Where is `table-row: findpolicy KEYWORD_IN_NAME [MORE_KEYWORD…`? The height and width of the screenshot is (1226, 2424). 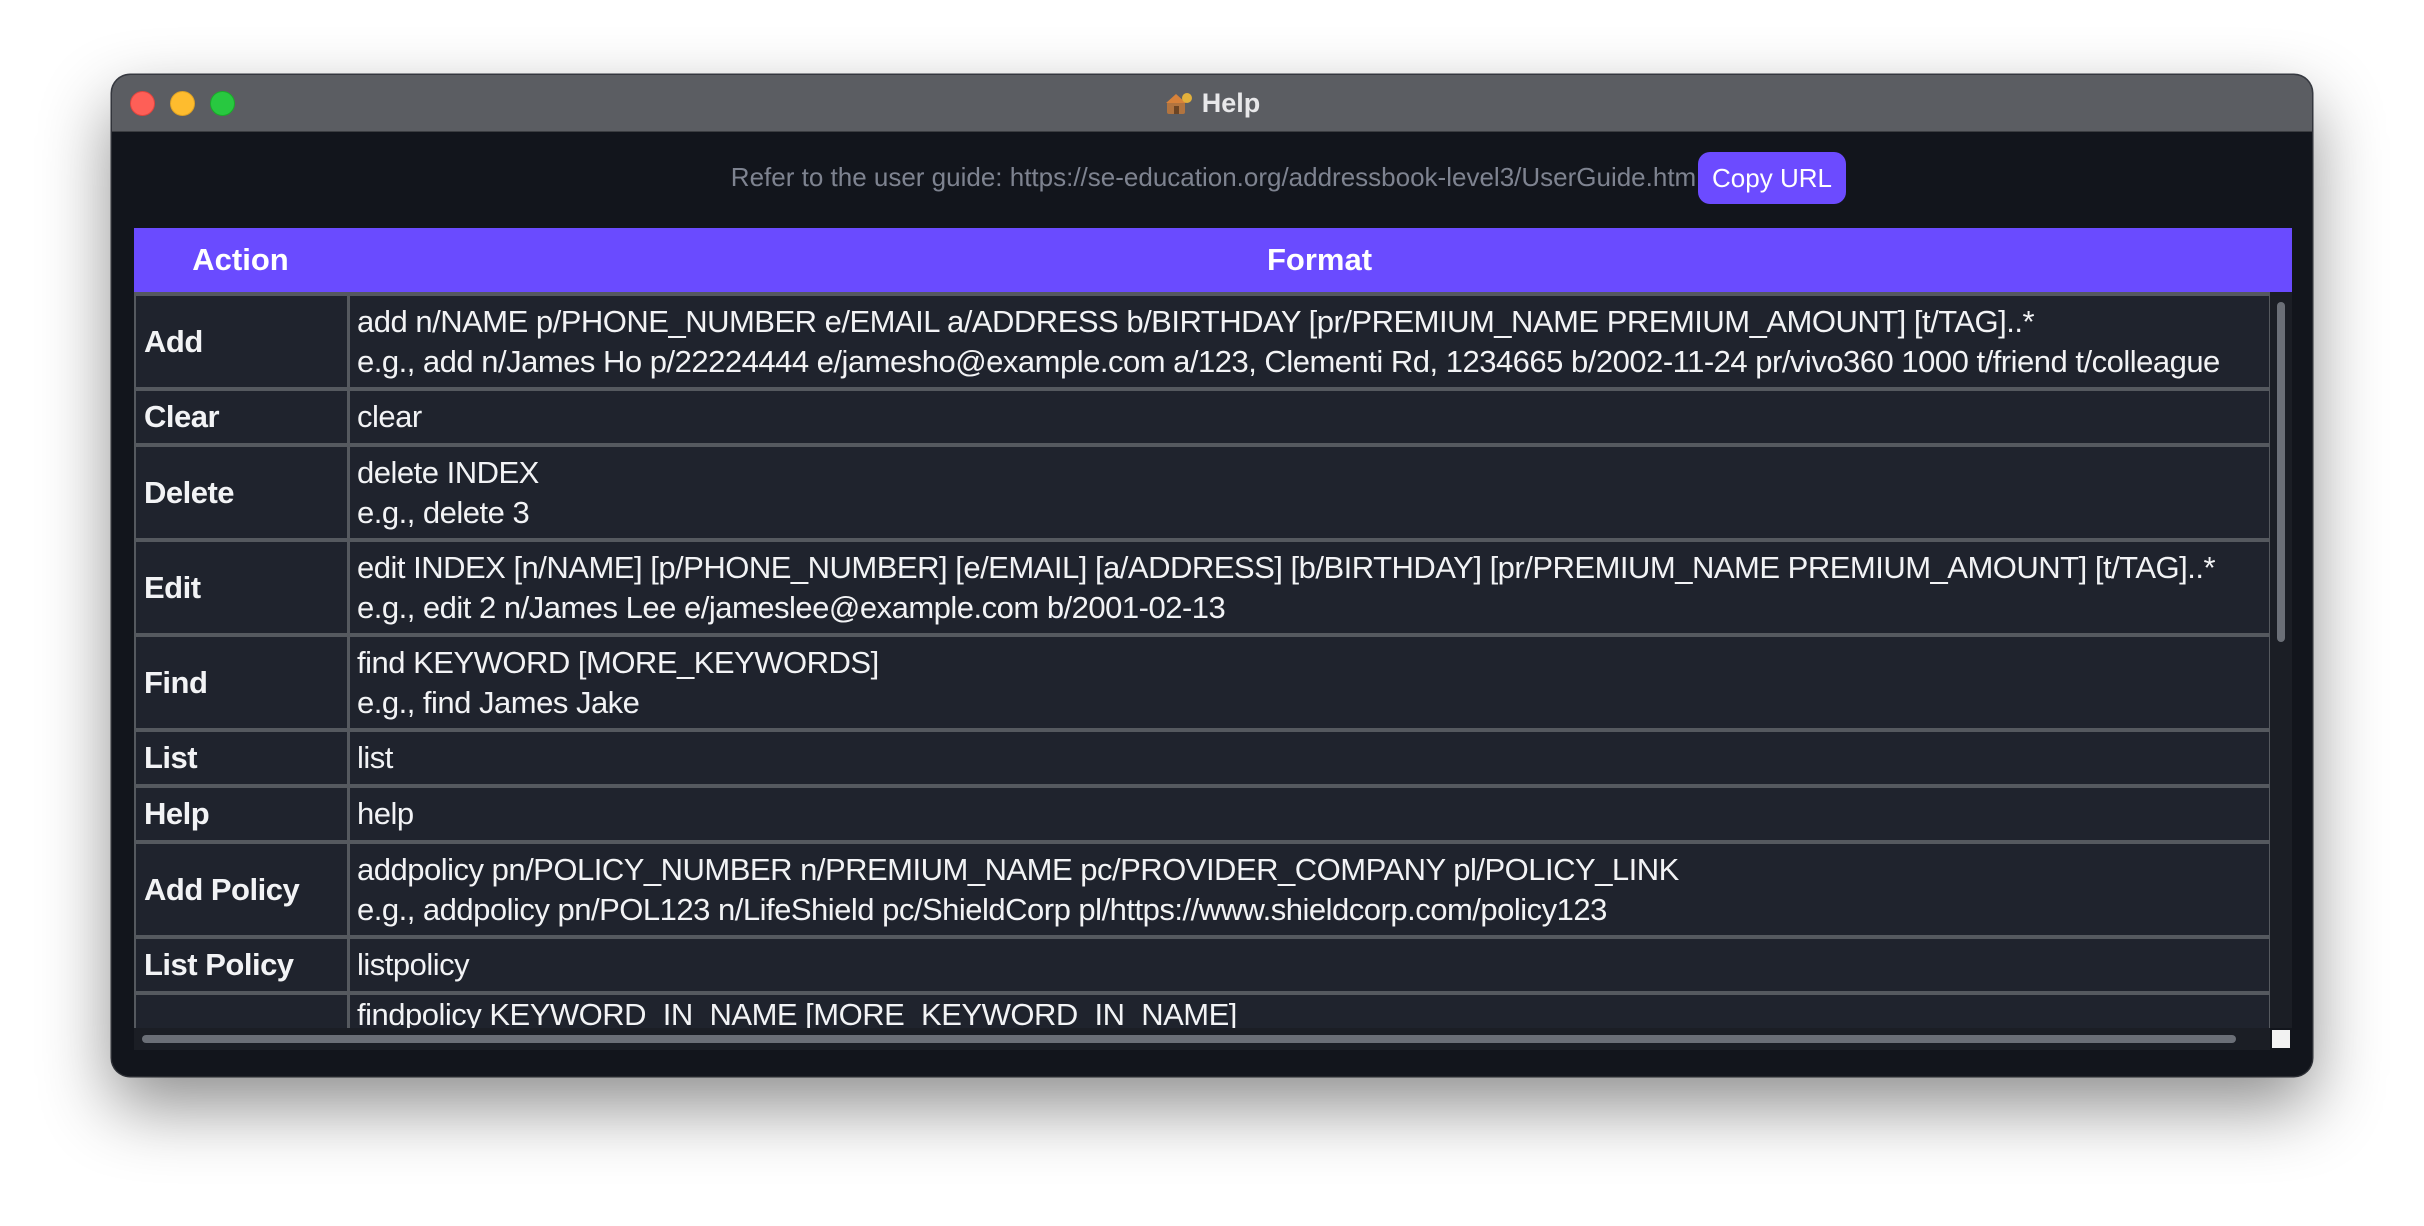
table-row: findpolicy KEYWORD_IN_NAME [MORE_KEYWORD… is located at coordinates (1202, 1011).